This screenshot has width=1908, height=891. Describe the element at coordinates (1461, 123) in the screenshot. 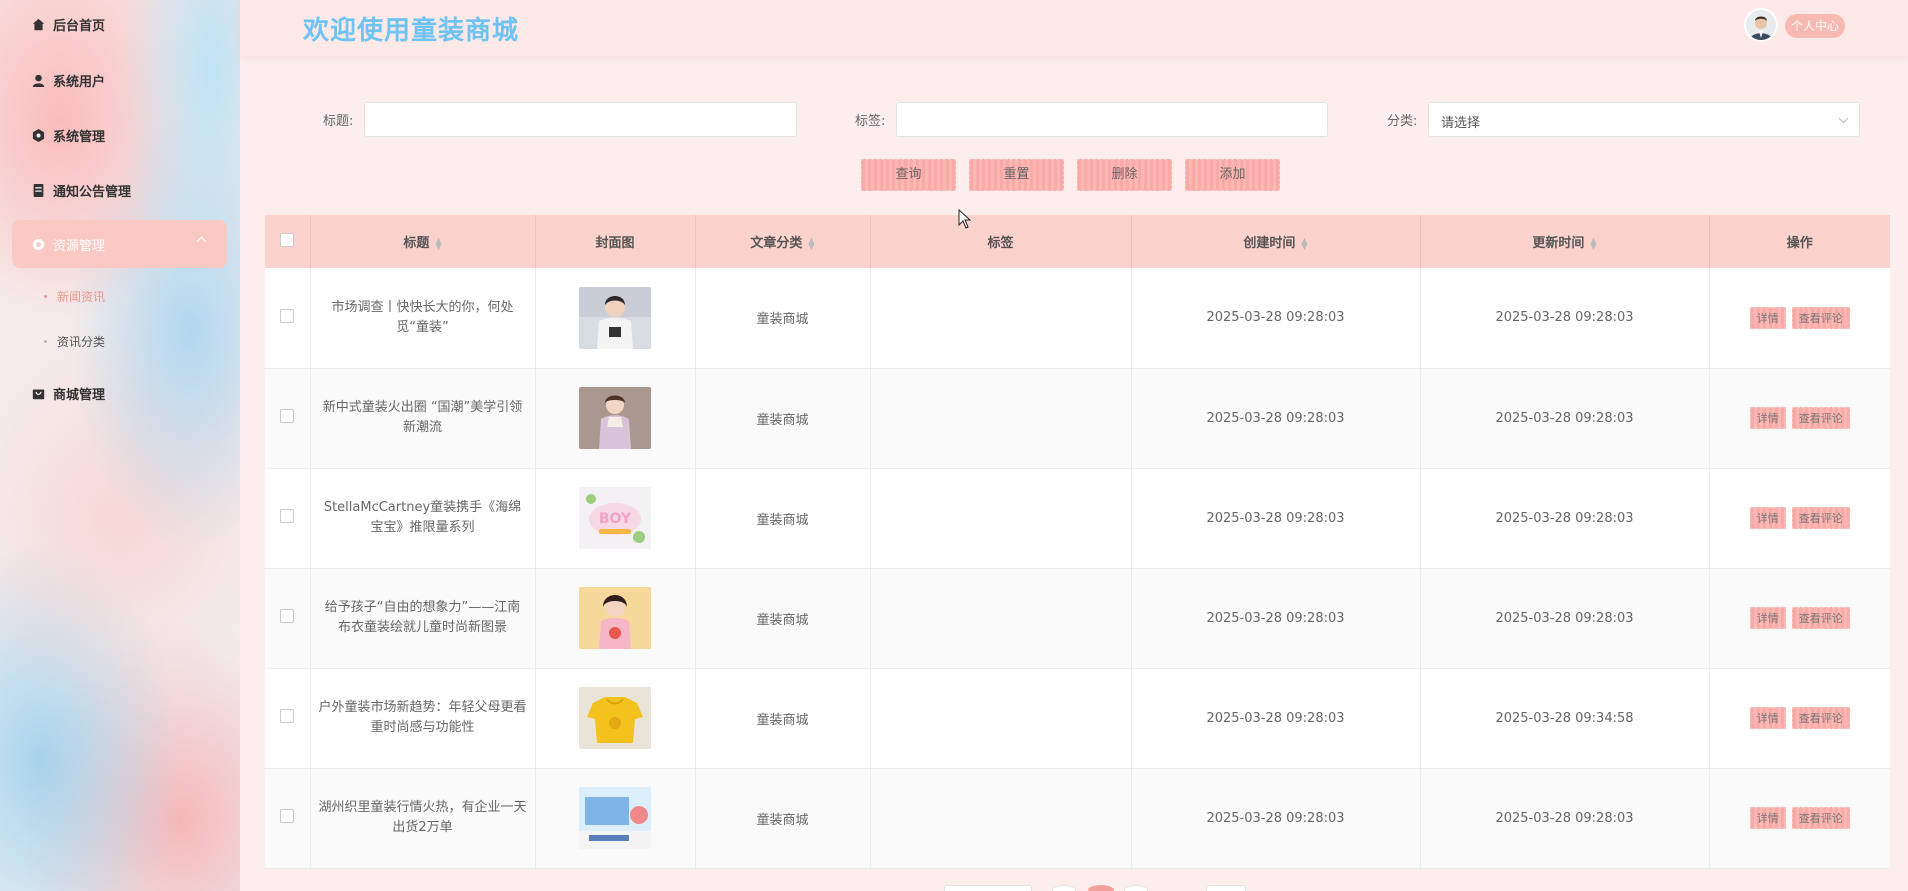

I see `category-select-value: 请选择` at that location.